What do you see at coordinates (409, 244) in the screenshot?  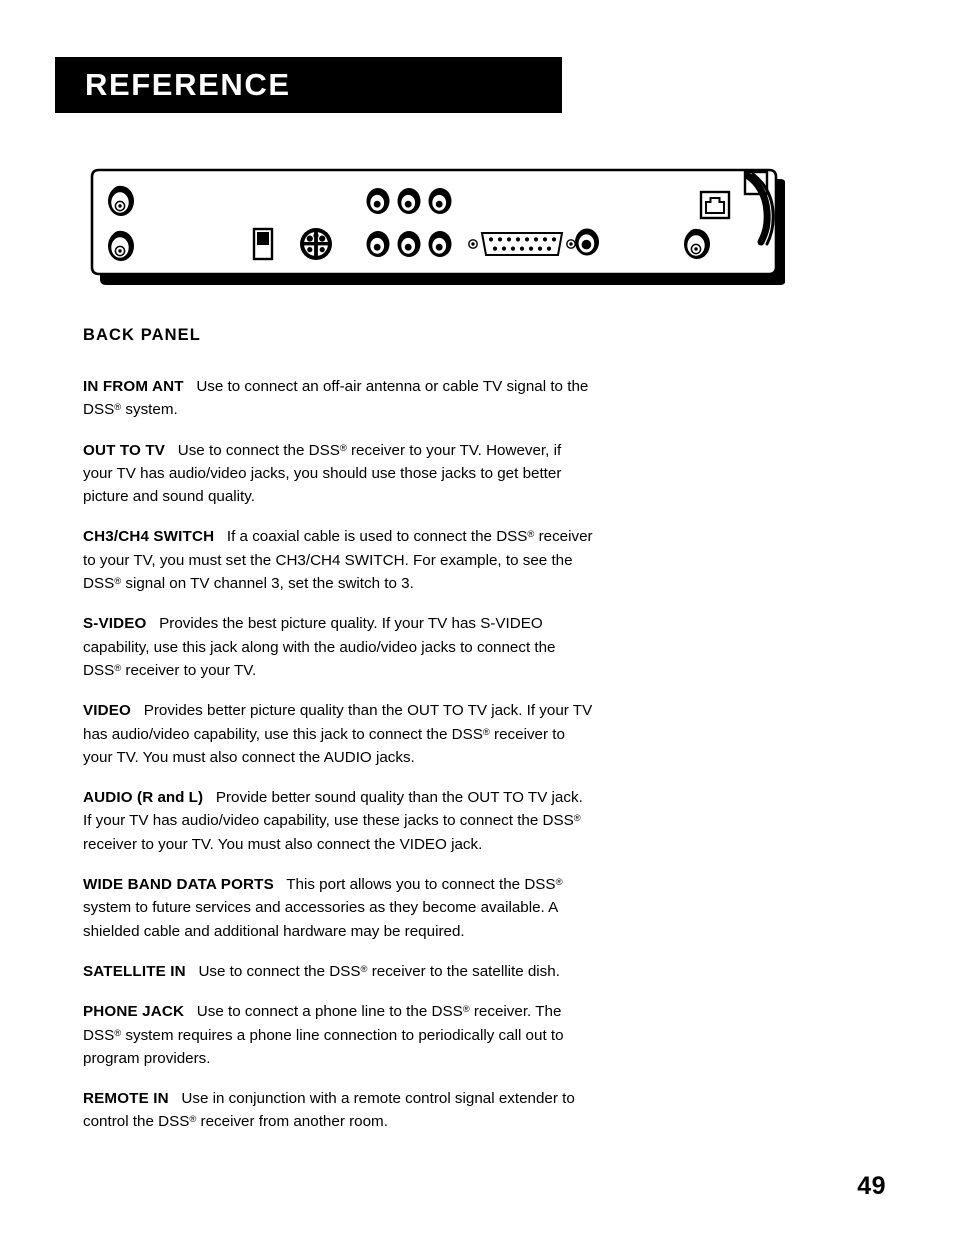 I see `audio-r-rca-jack-bottom` at bounding box center [409, 244].